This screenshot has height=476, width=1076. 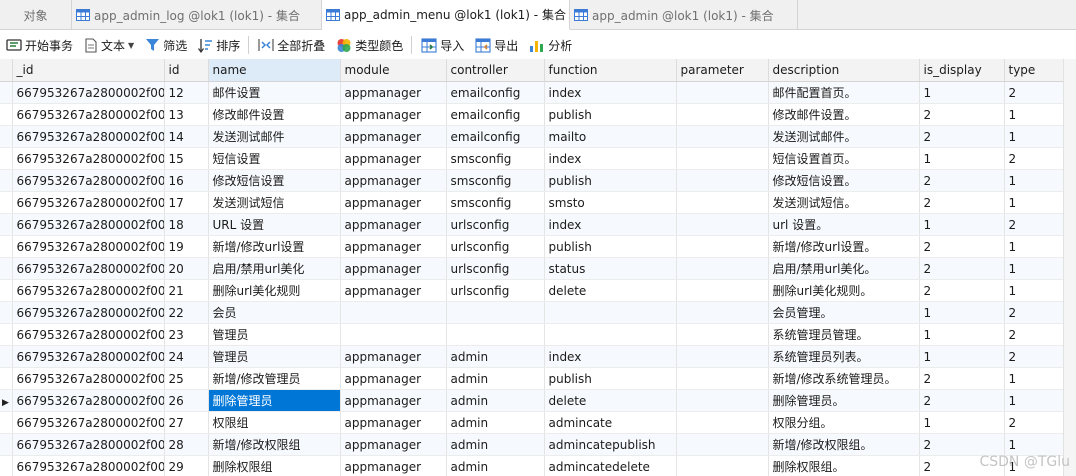 I want to click on cell-name: 修改短信设置, so click(x=274, y=180).